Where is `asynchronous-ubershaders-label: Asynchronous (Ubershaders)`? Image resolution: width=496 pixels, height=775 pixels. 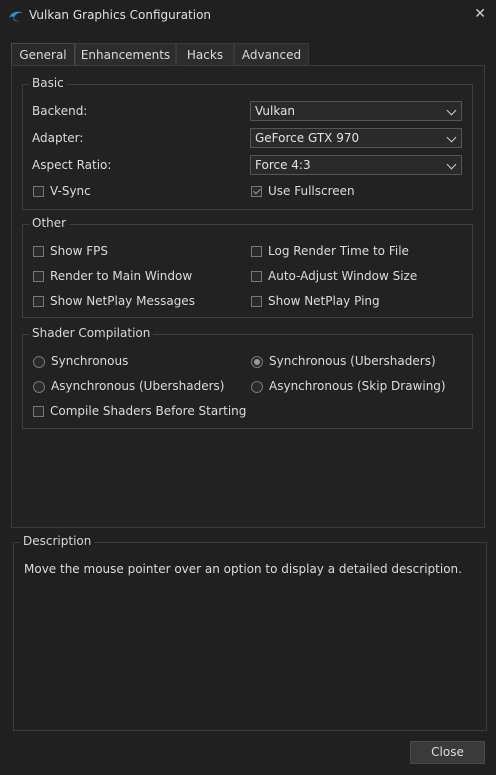 asynchronous-ubershaders-label: Asynchronous (Ubershaders) is located at coordinates (137, 386).